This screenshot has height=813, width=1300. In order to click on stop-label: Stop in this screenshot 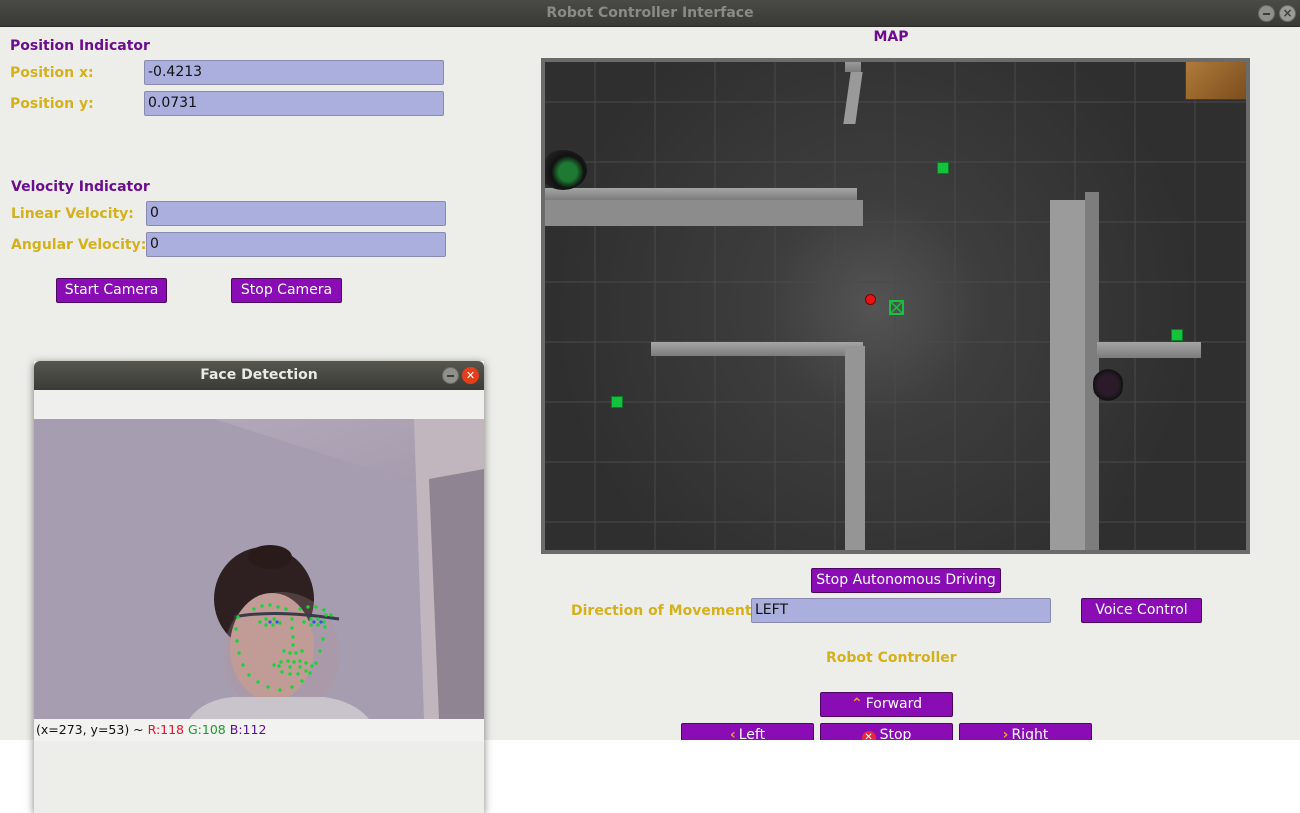, I will do `click(895, 733)`.